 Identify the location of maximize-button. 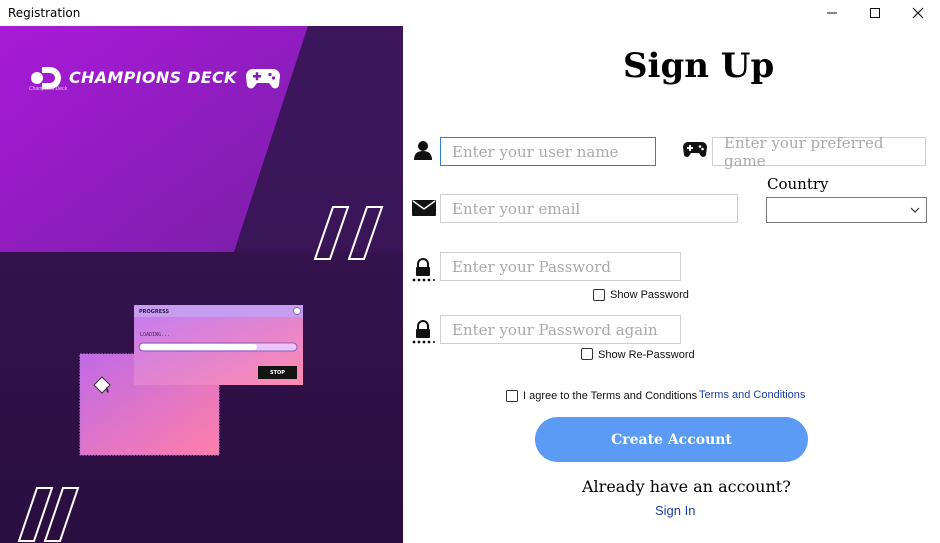
(875, 13).